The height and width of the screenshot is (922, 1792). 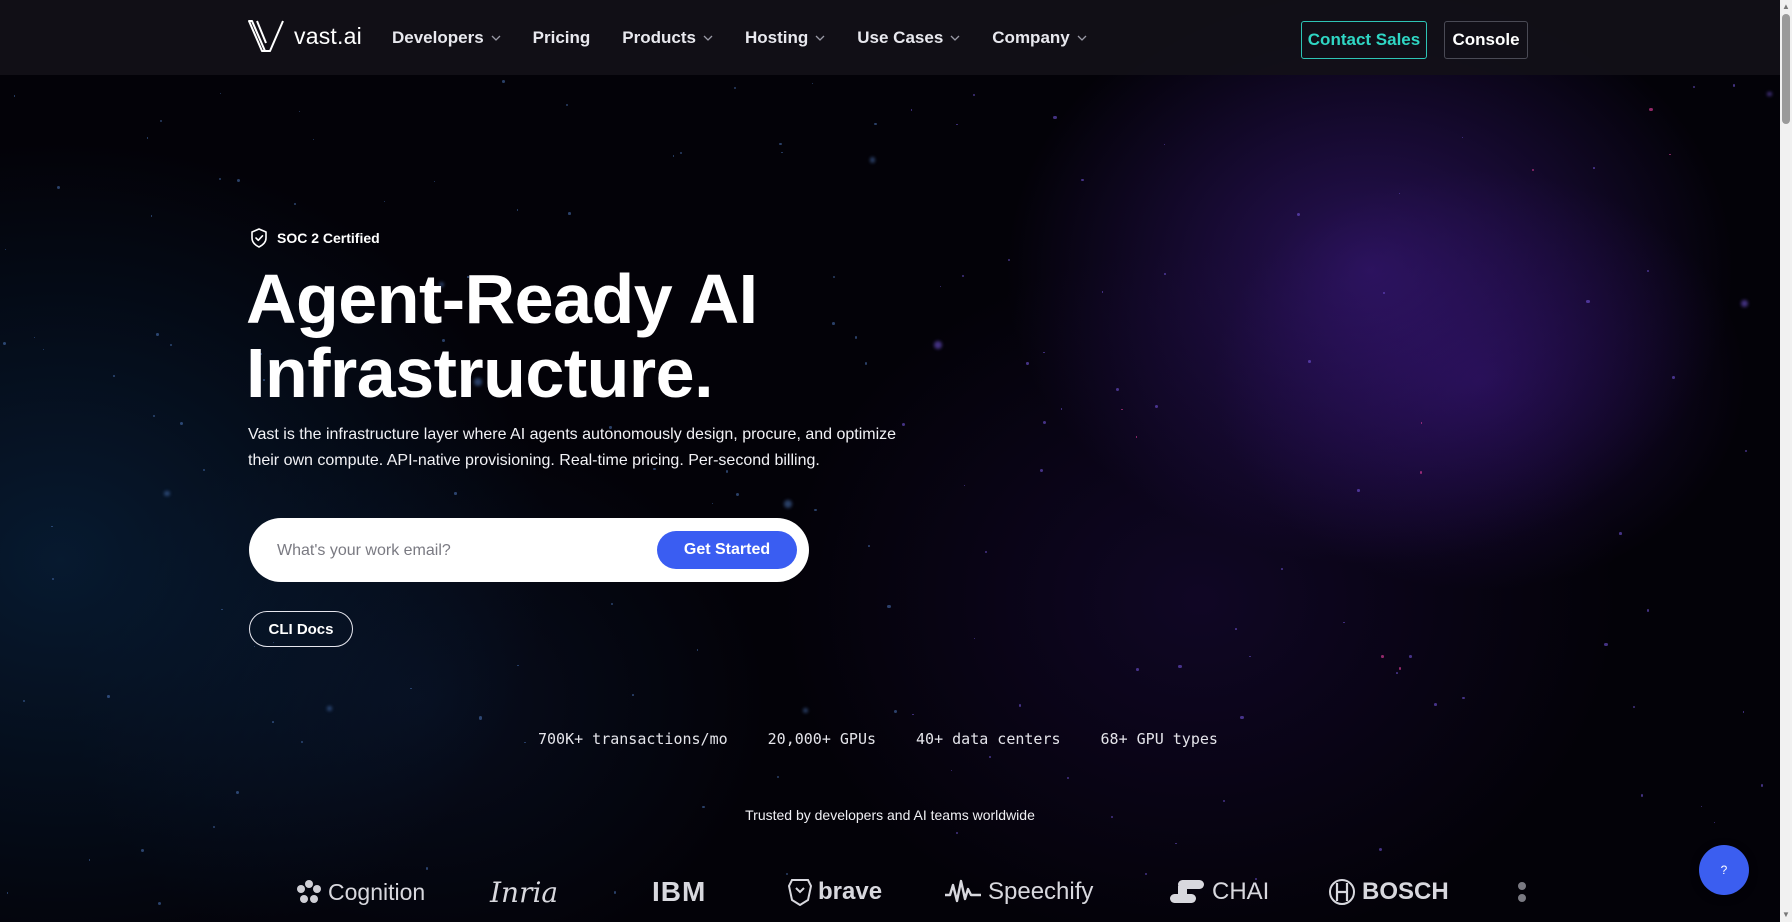 I want to click on cli-docs-button: CLI Docs, so click(x=301, y=629).